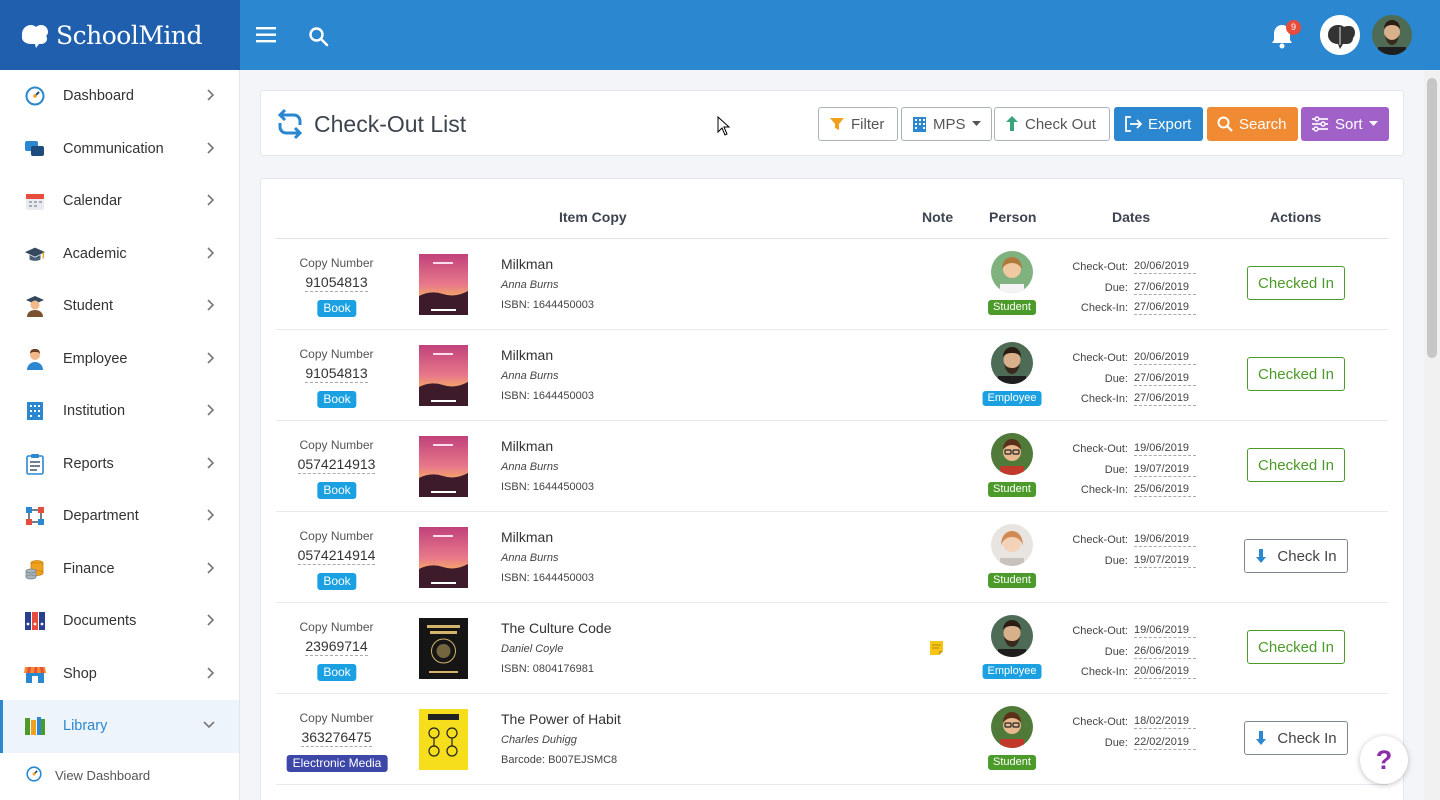  I want to click on column-header-actions: Actions, so click(1296, 217).